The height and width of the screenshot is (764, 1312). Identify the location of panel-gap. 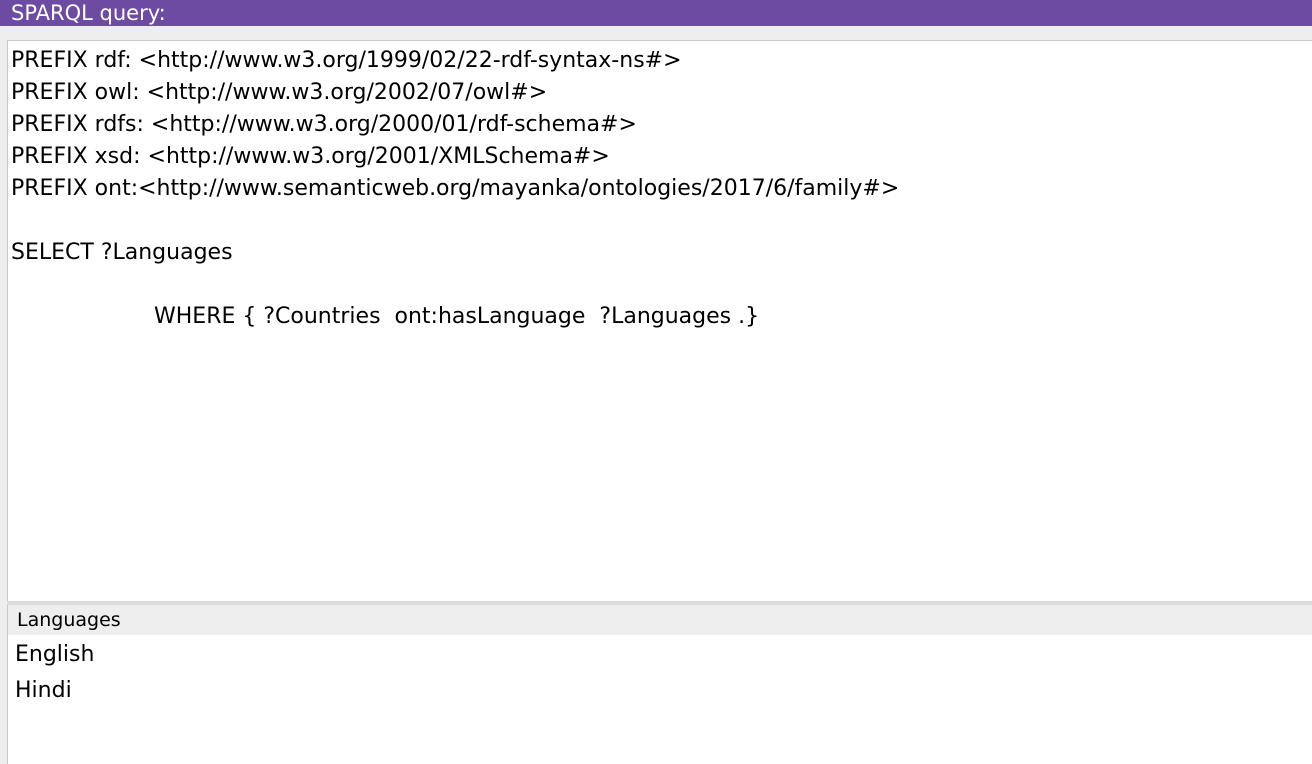
(656, 33).